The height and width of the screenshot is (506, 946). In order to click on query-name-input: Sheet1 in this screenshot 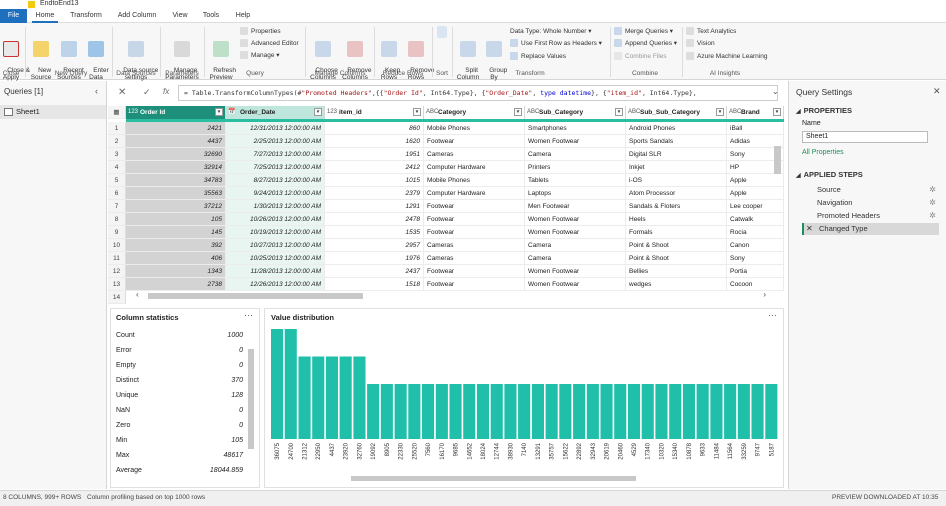, I will do `click(865, 137)`.